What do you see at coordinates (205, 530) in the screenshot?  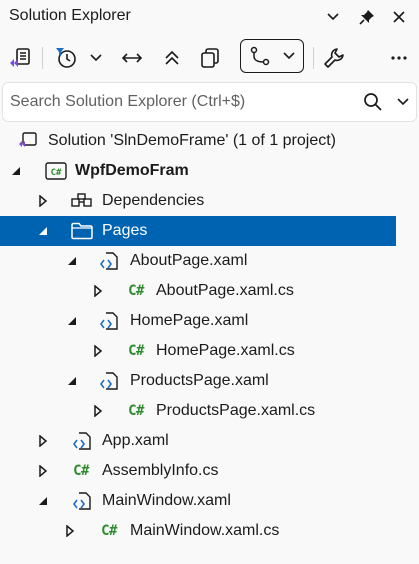 I see `main-window-cs-label: MainWindow.xaml.cs` at bounding box center [205, 530].